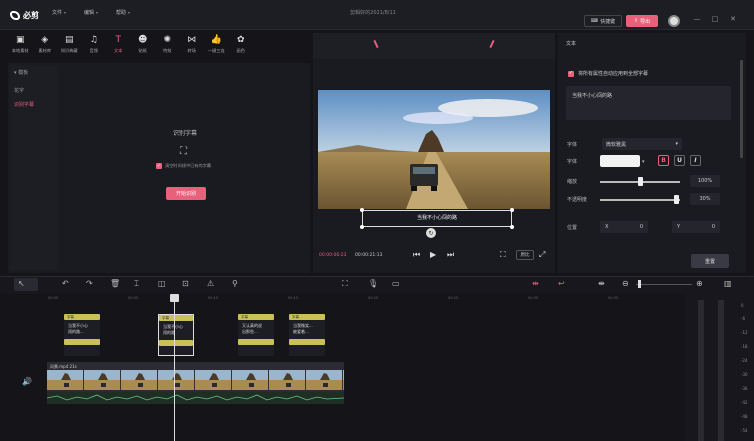  What do you see at coordinates (625, 283) in the screenshot?
I see `zoom-out-icon: ⊖` at bounding box center [625, 283].